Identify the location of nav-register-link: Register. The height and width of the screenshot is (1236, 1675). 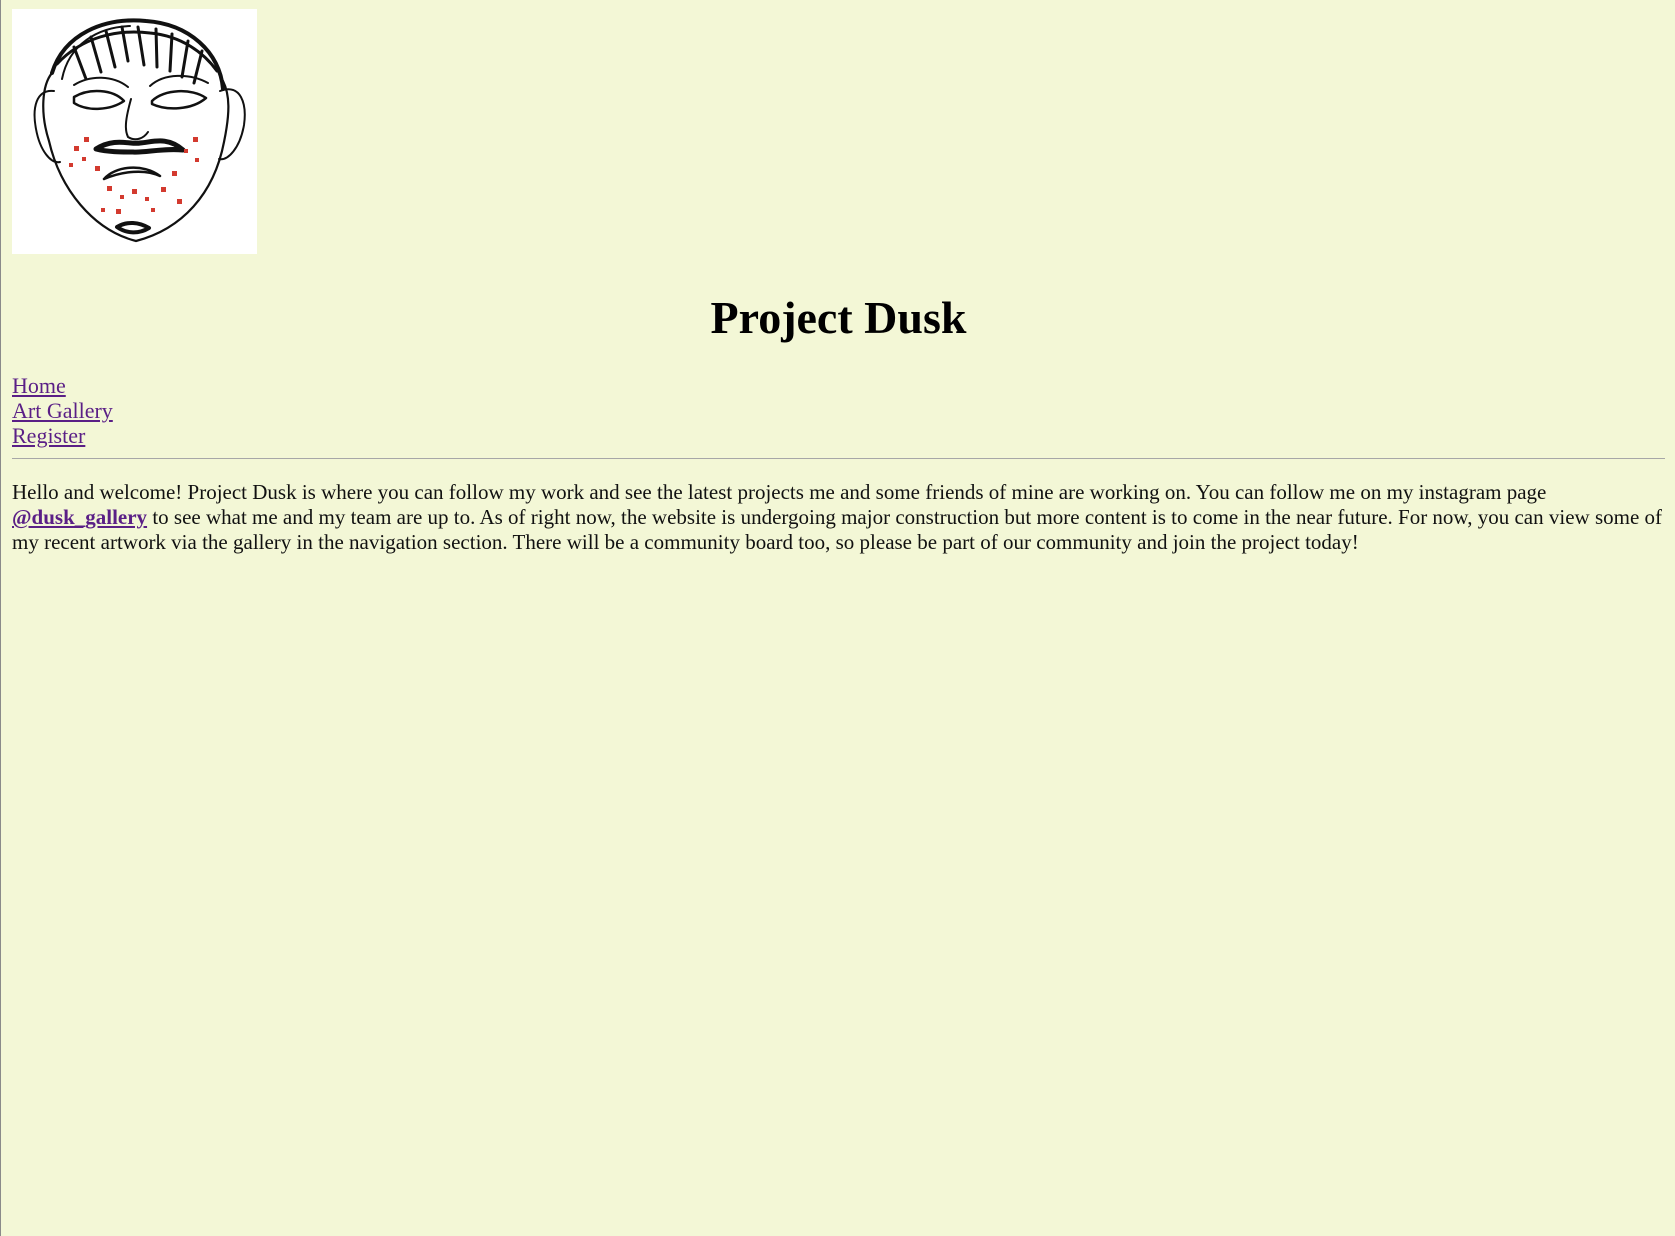
(48, 435).